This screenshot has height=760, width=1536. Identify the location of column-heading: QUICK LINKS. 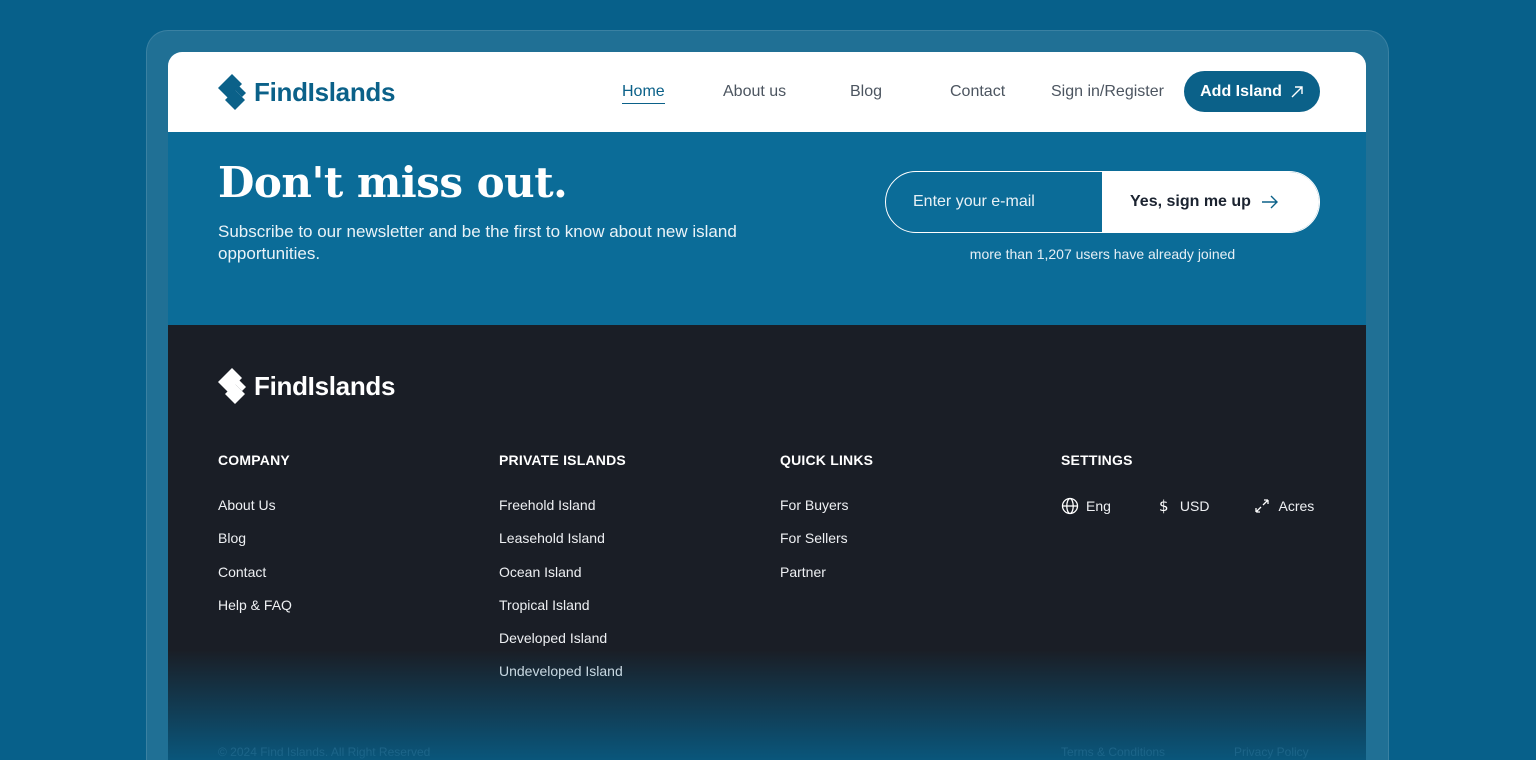
(827, 460).